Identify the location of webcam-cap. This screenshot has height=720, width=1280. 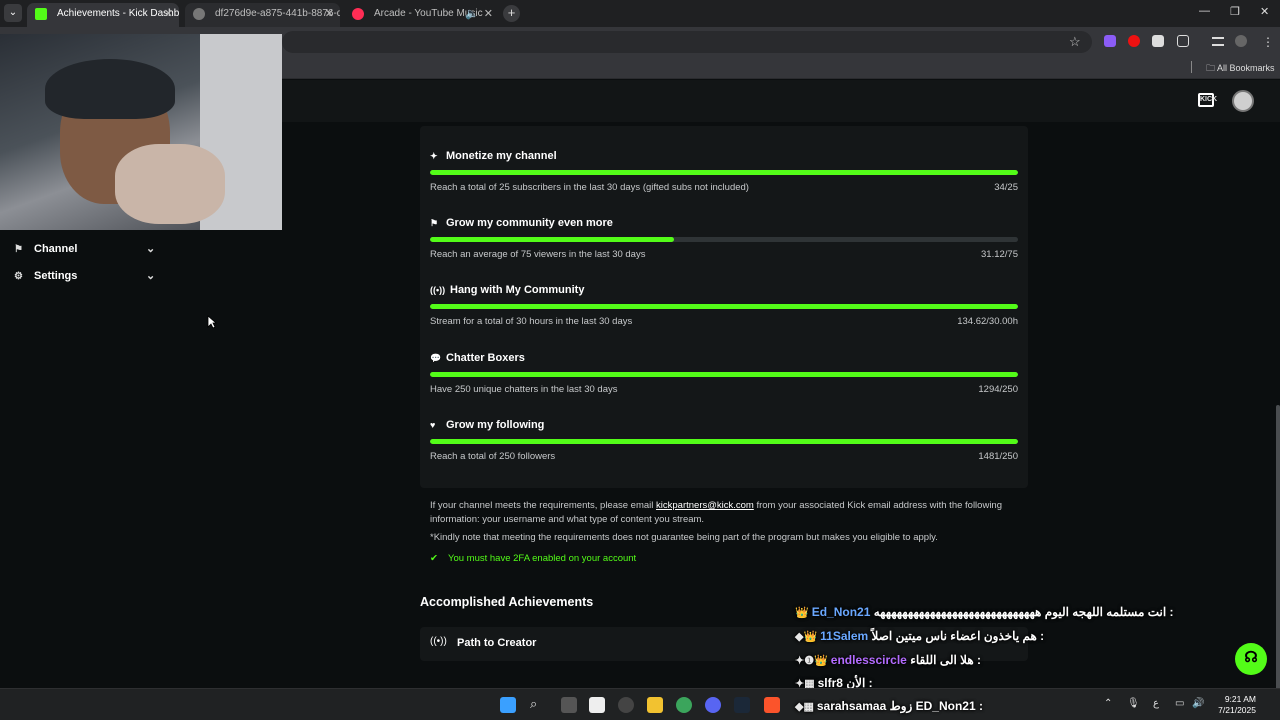
(110, 89).